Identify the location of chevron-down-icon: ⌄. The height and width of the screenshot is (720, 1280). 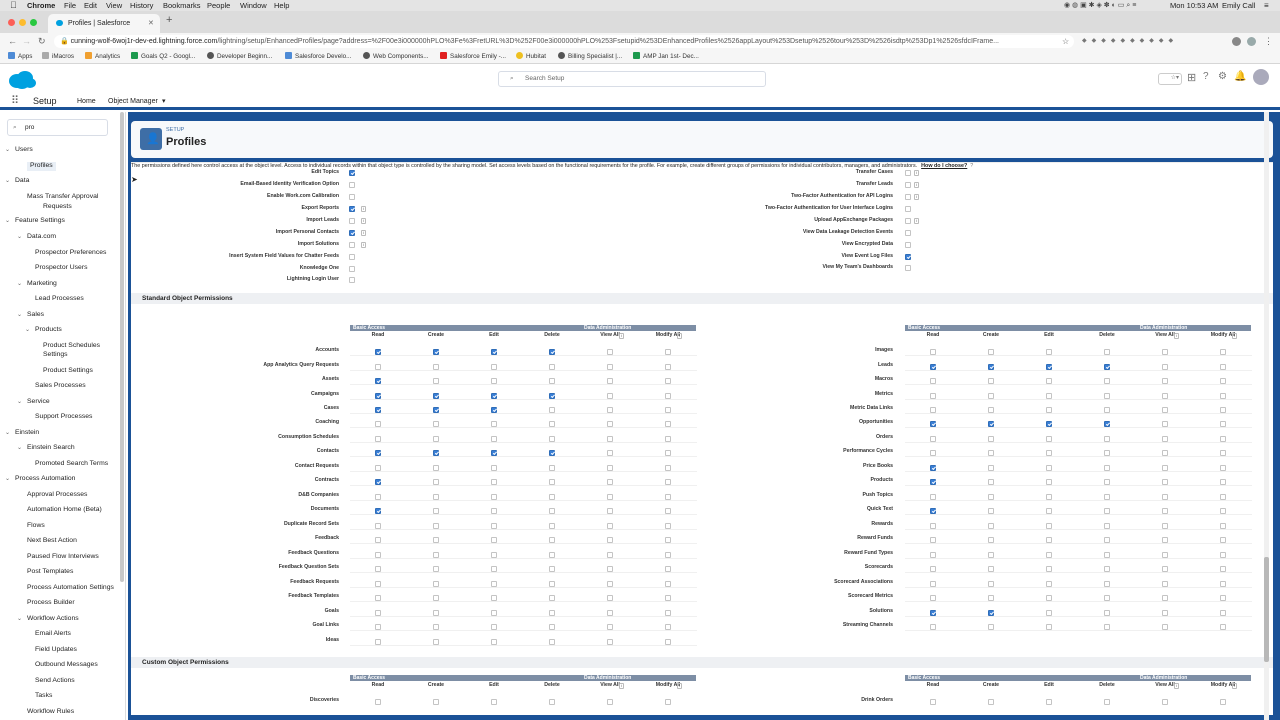
(19, 402).